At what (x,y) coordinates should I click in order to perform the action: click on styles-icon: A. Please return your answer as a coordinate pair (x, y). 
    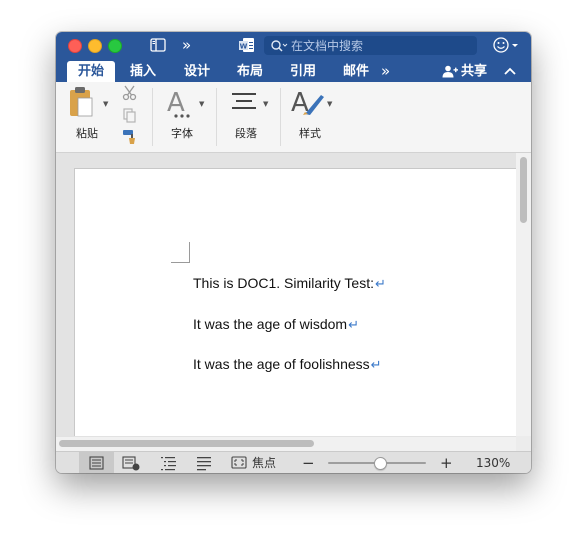
    Looking at the image, I should click on (308, 104).